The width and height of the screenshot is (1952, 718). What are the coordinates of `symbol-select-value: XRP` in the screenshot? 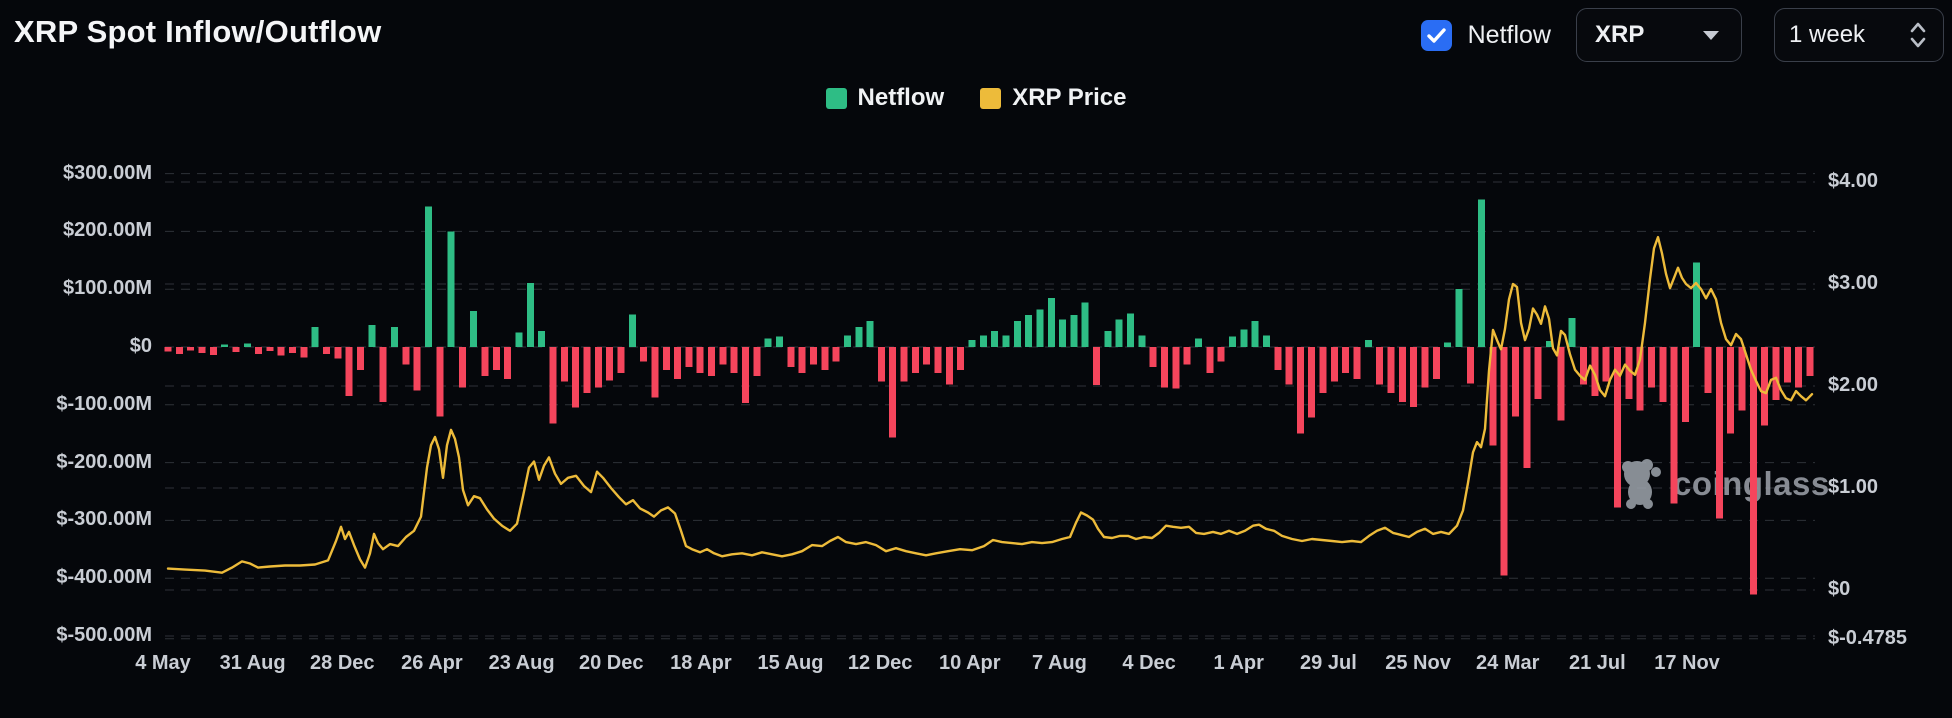 It's located at (1620, 34).